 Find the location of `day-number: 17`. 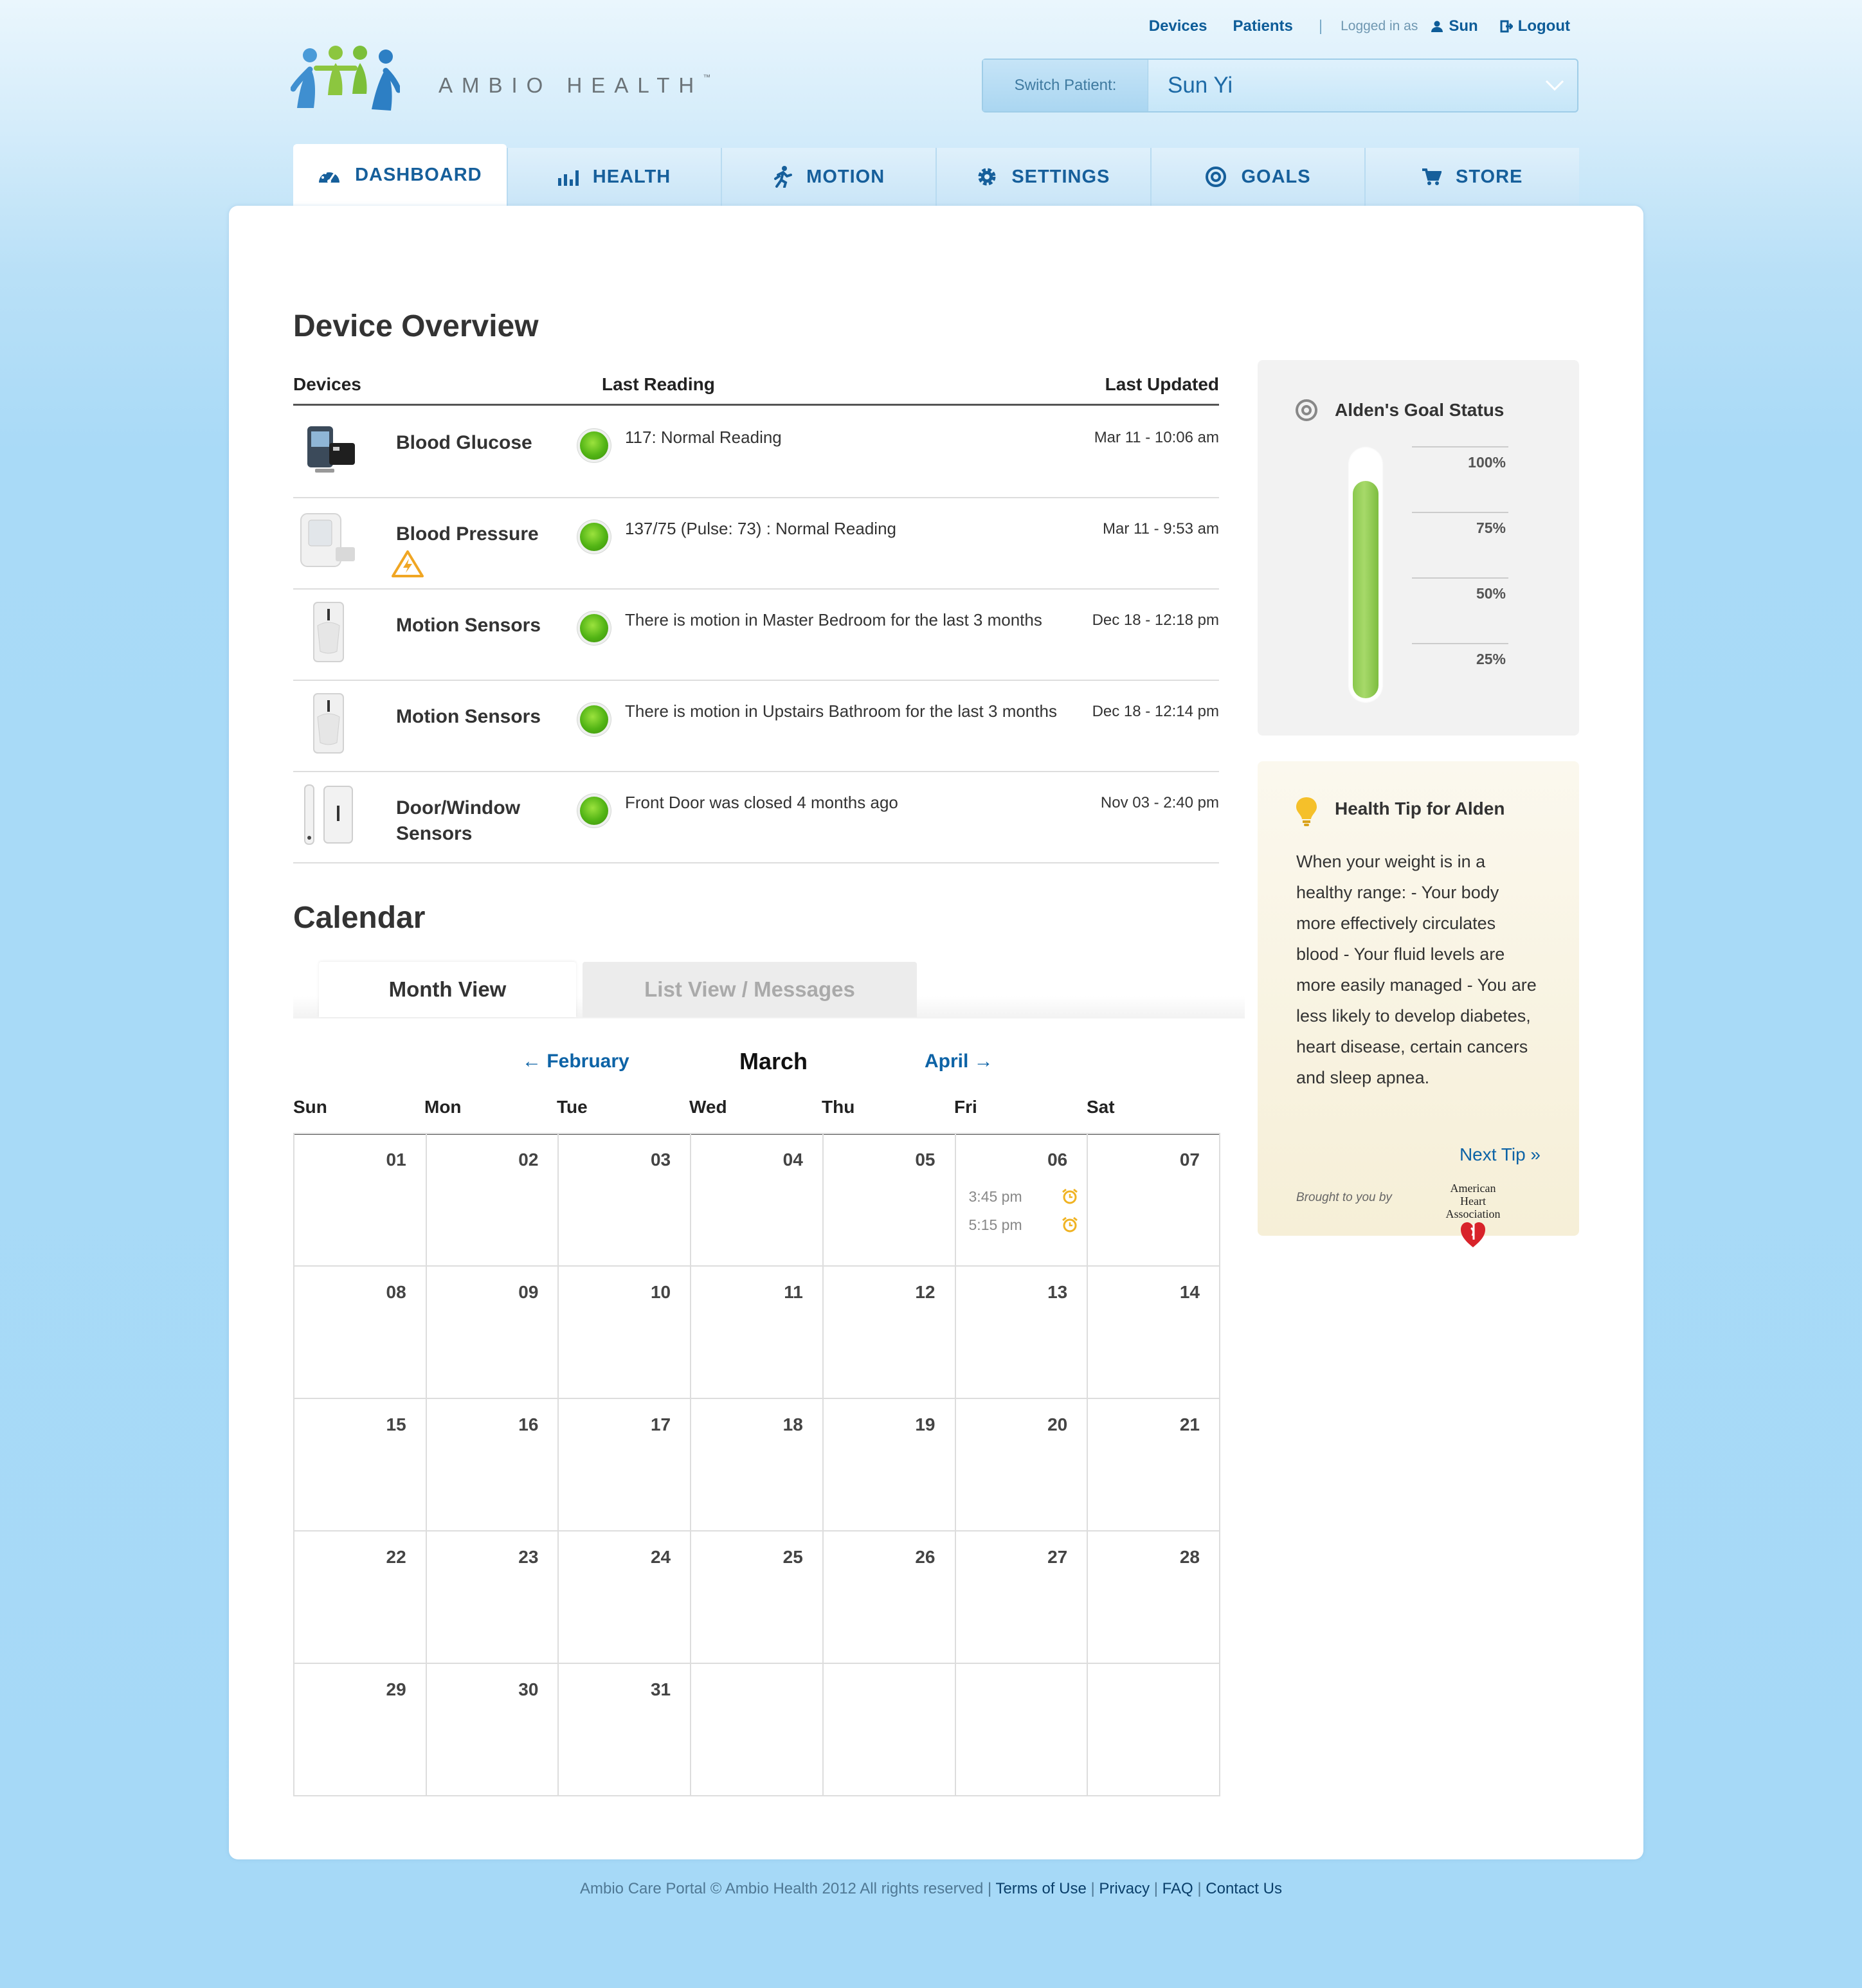

day-number: 17 is located at coordinates (661, 1424).